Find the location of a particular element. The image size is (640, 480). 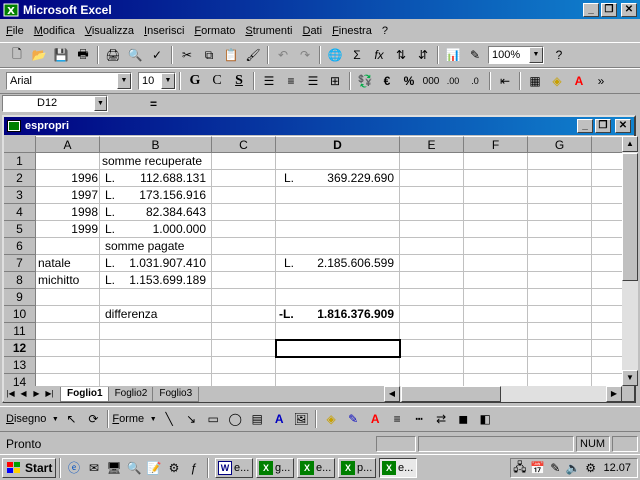

line-style-icon: ≡ is located at coordinates (397, 419).